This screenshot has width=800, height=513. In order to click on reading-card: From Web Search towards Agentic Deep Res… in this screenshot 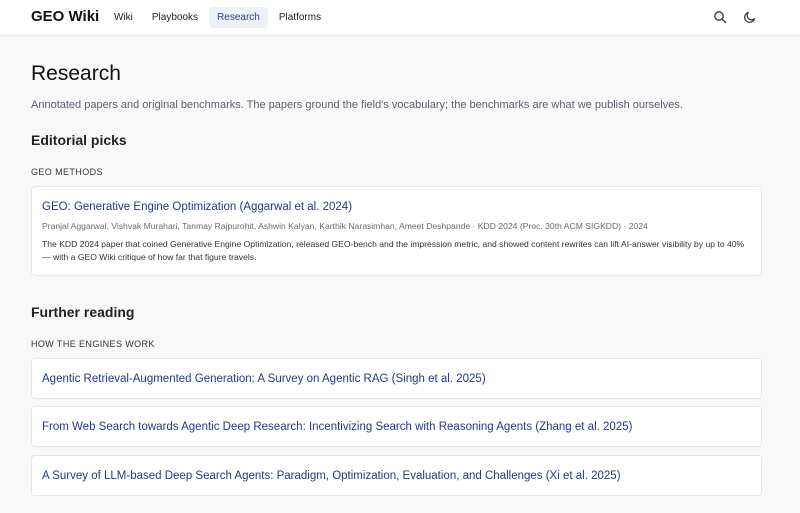, I will do `click(396, 426)`.